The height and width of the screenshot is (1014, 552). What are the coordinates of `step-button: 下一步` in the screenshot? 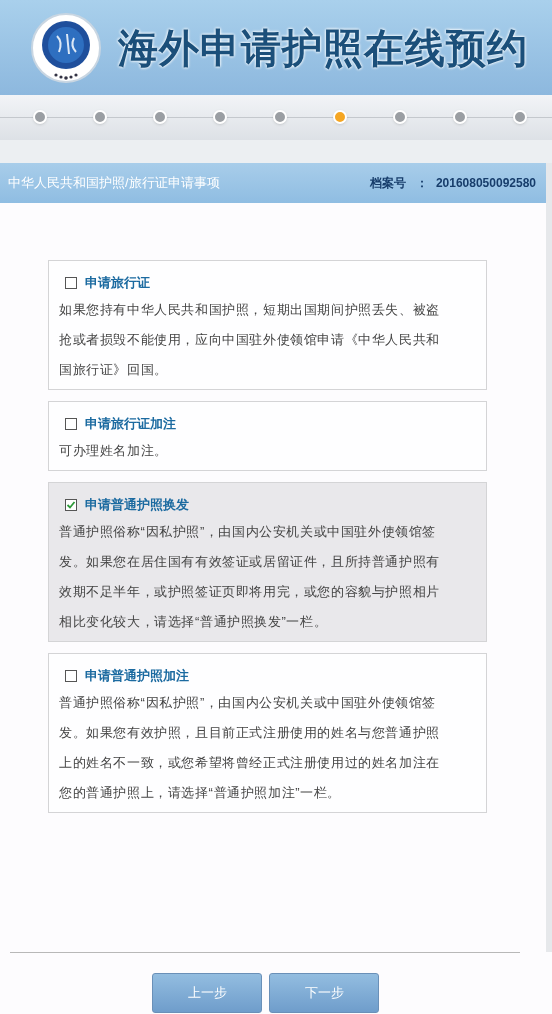 It's located at (324, 993).